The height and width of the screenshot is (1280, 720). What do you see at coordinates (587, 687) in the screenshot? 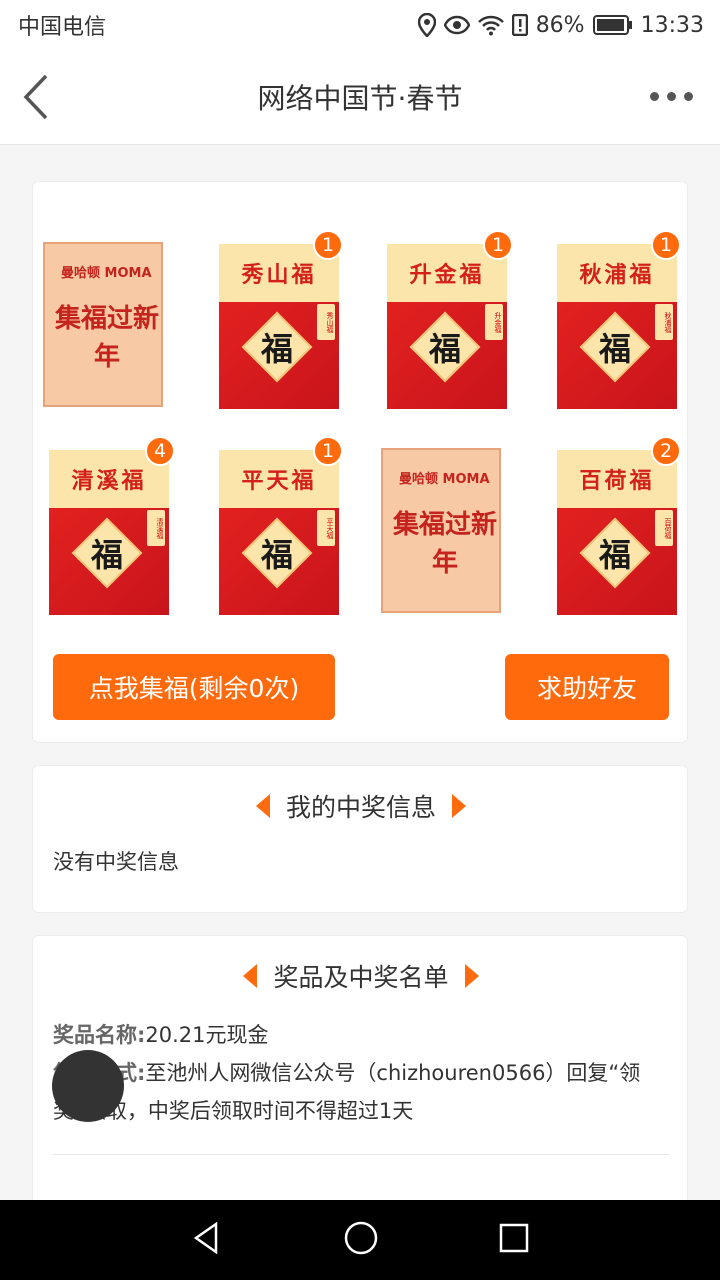
I see `ask-friends-button: 求助好友` at bounding box center [587, 687].